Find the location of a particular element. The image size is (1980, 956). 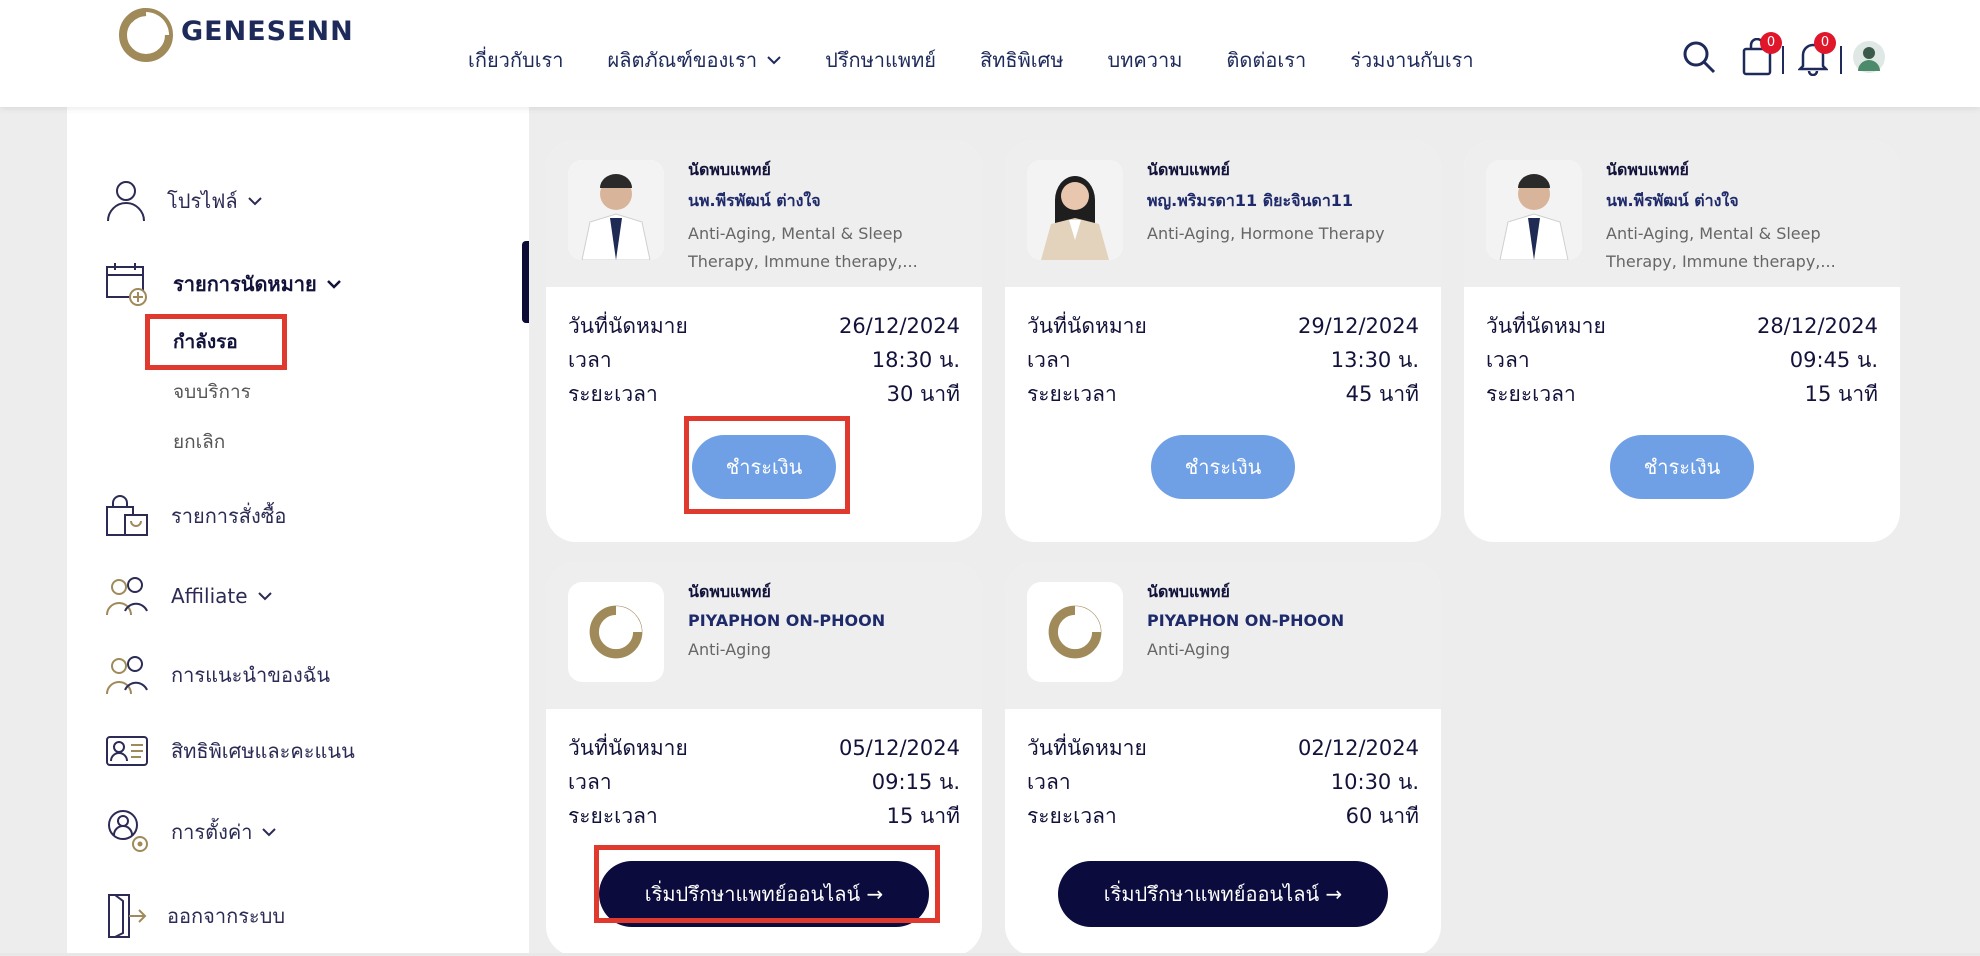

sidebar-item-profile: โปรไฟล์ is located at coordinates (183, 201).